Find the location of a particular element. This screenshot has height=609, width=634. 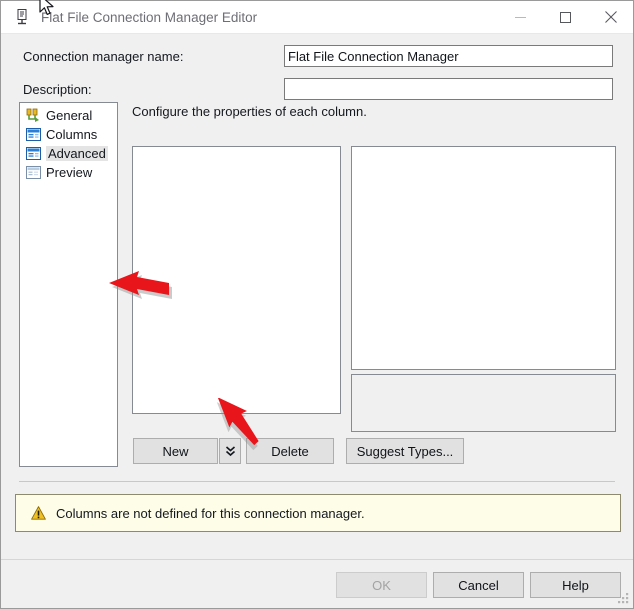

sidebar-item-advanced: Advanced is located at coordinates (68, 153).